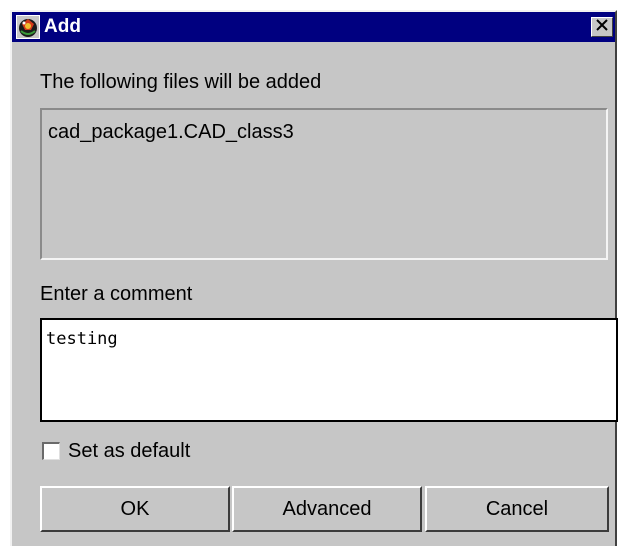 The height and width of the screenshot is (546, 625). I want to click on set-default-label: Set as default, so click(129, 451).